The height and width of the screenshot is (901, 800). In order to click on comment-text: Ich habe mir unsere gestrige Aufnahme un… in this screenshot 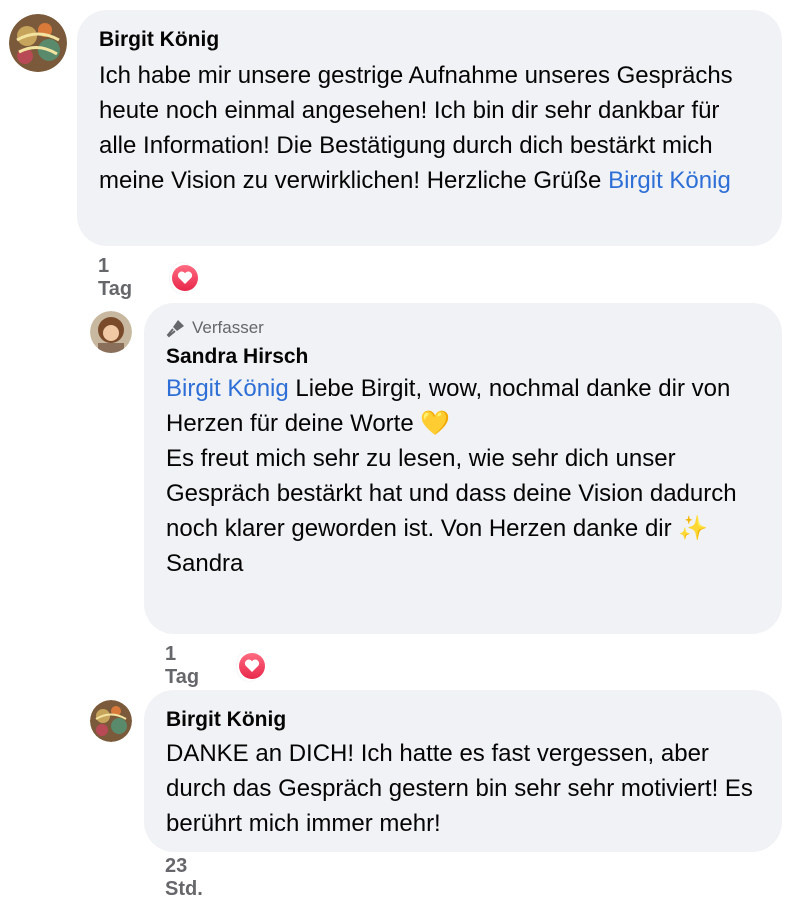, I will do `click(429, 128)`.